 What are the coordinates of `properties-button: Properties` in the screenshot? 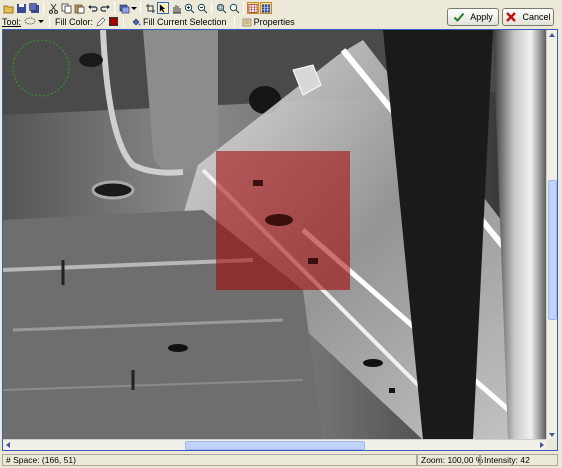 It's located at (268, 22).